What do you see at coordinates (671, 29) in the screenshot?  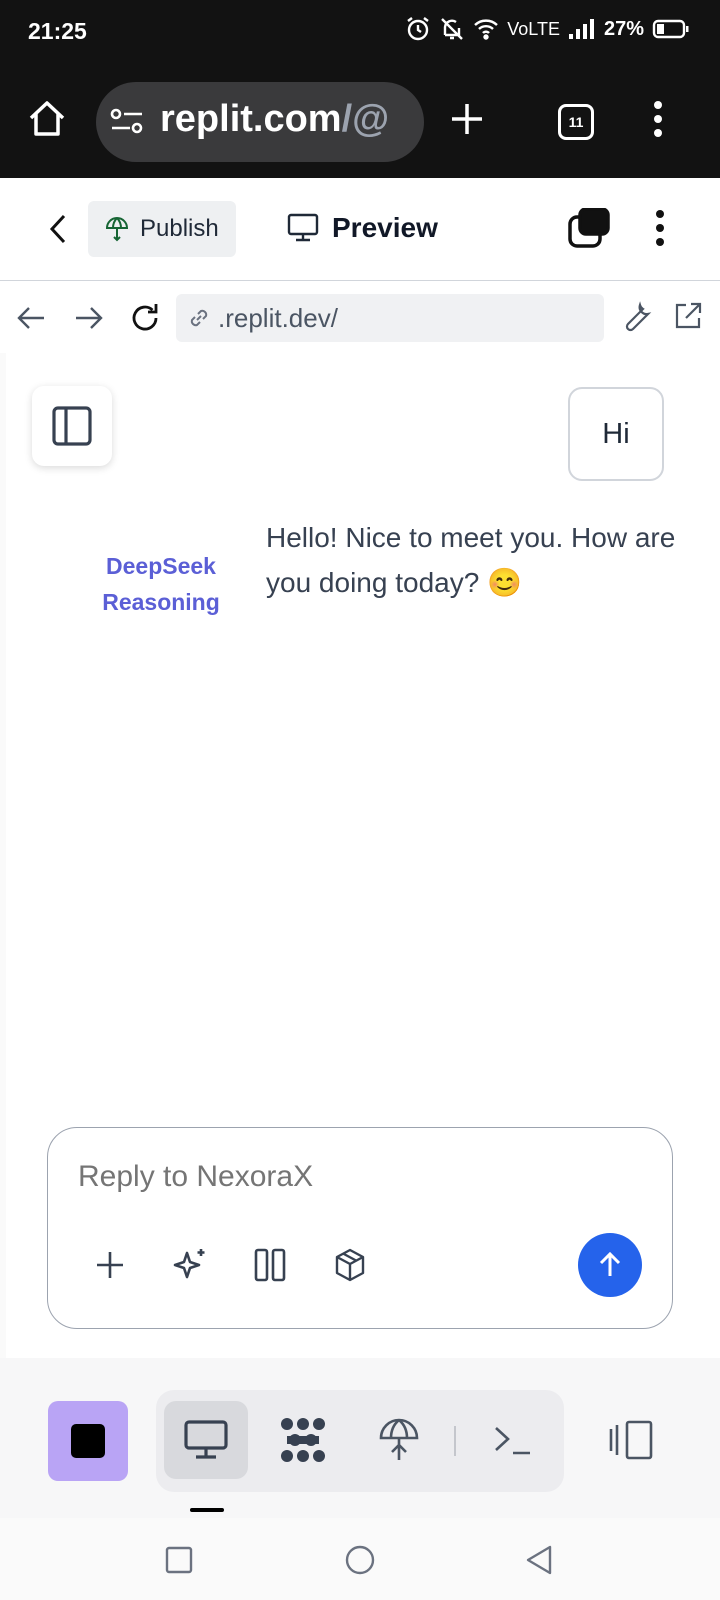 I see `battery-icon` at bounding box center [671, 29].